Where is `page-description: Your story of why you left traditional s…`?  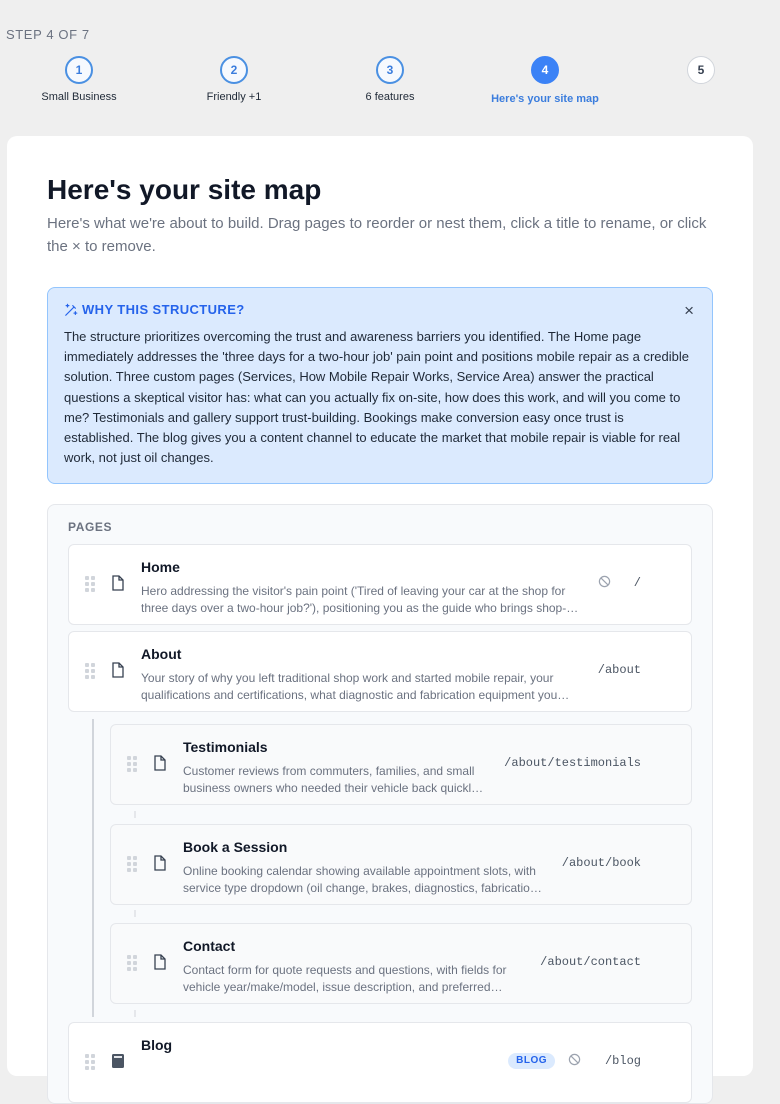
page-description: Your story of why you left traditional s… is located at coordinates (349, 686).